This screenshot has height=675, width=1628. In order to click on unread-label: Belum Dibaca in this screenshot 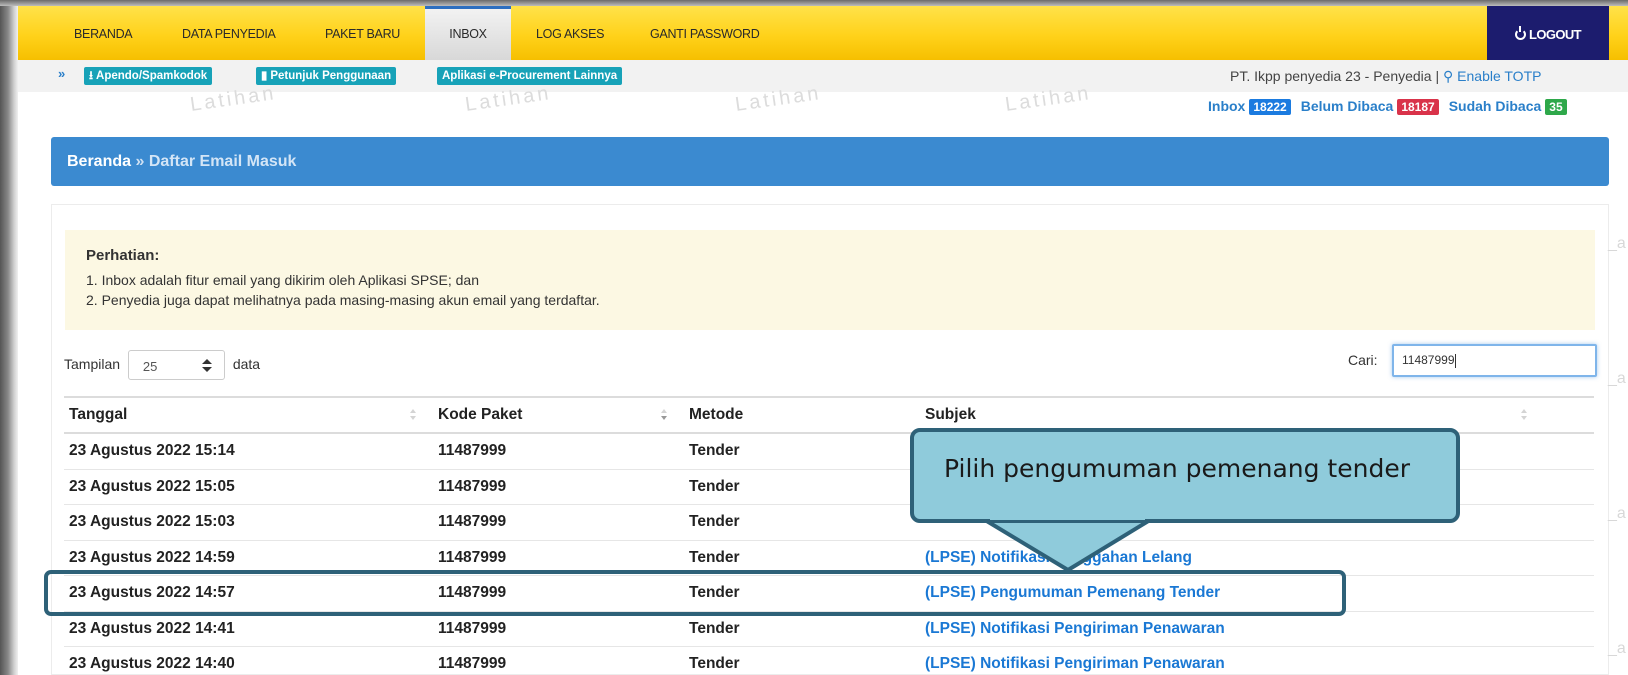, I will do `click(1347, 106)`.